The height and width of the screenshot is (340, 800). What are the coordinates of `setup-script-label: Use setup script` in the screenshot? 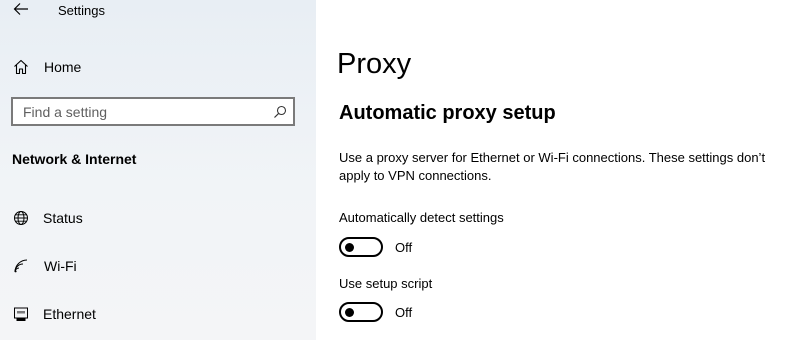 It's located at (386, 283).